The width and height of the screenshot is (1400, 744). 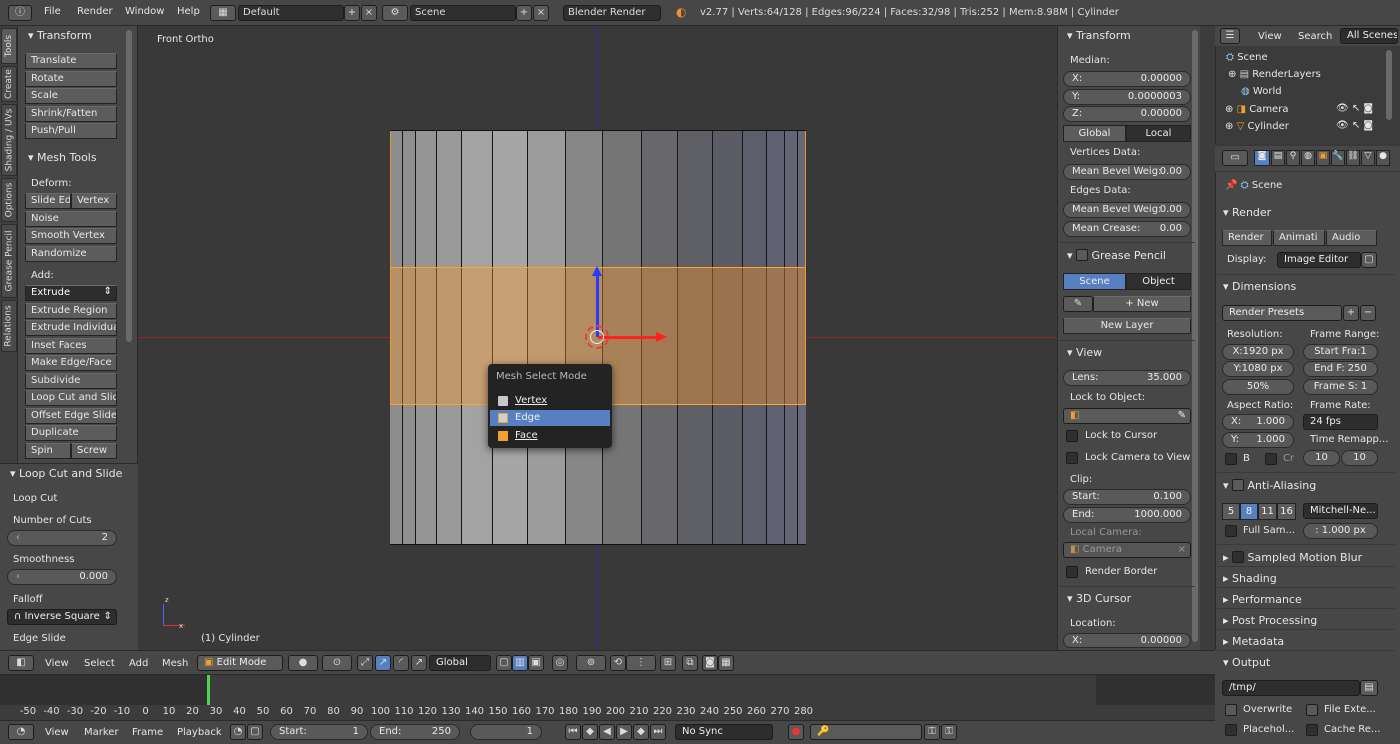 What do you see at coordinates (1253, 641) in the screenshot?
I see `metadata-panel-header: ▸ Metadata` at bounding box center [1253, 641].